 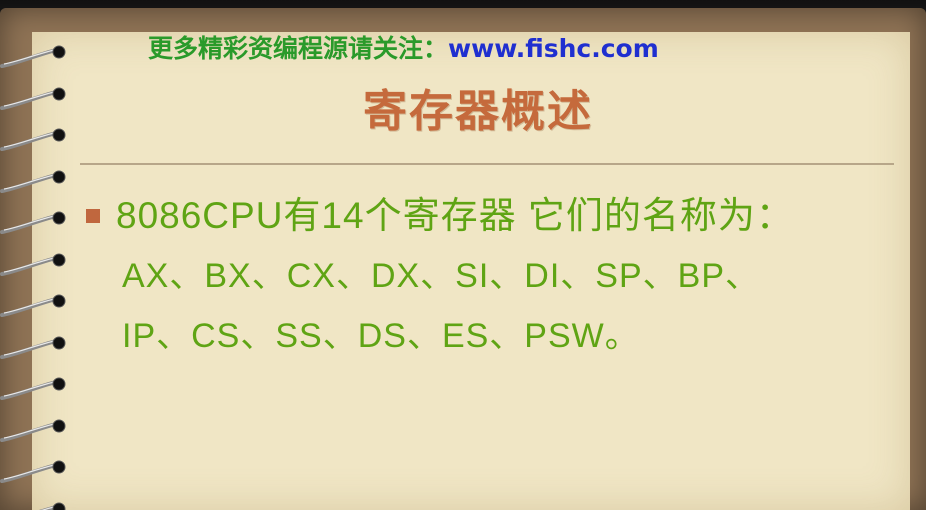 What do you see at coordinates (455, 215) in the screenshot?
I see `bullet-text: 8086CPU有14个寄存器 它们的名称为：` at bounding box center [455, 215].